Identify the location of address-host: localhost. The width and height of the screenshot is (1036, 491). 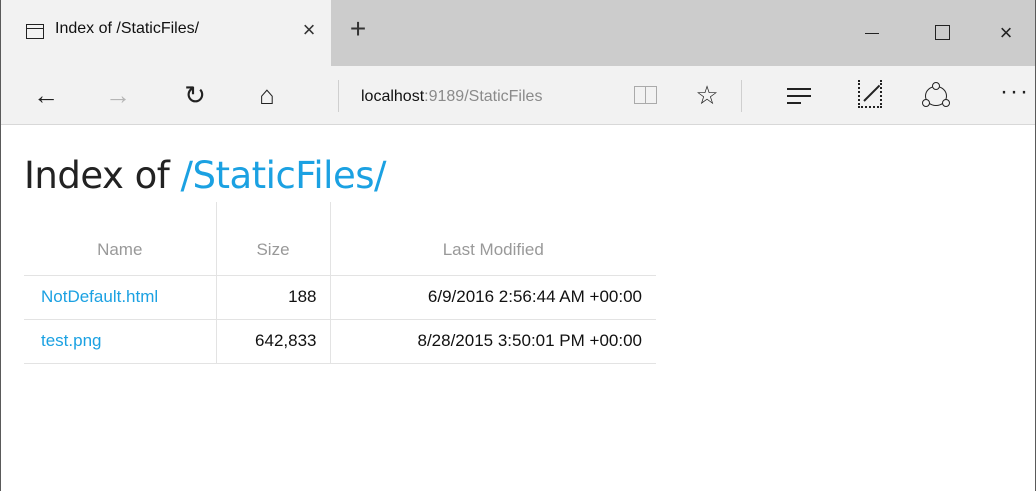
(393, 96).